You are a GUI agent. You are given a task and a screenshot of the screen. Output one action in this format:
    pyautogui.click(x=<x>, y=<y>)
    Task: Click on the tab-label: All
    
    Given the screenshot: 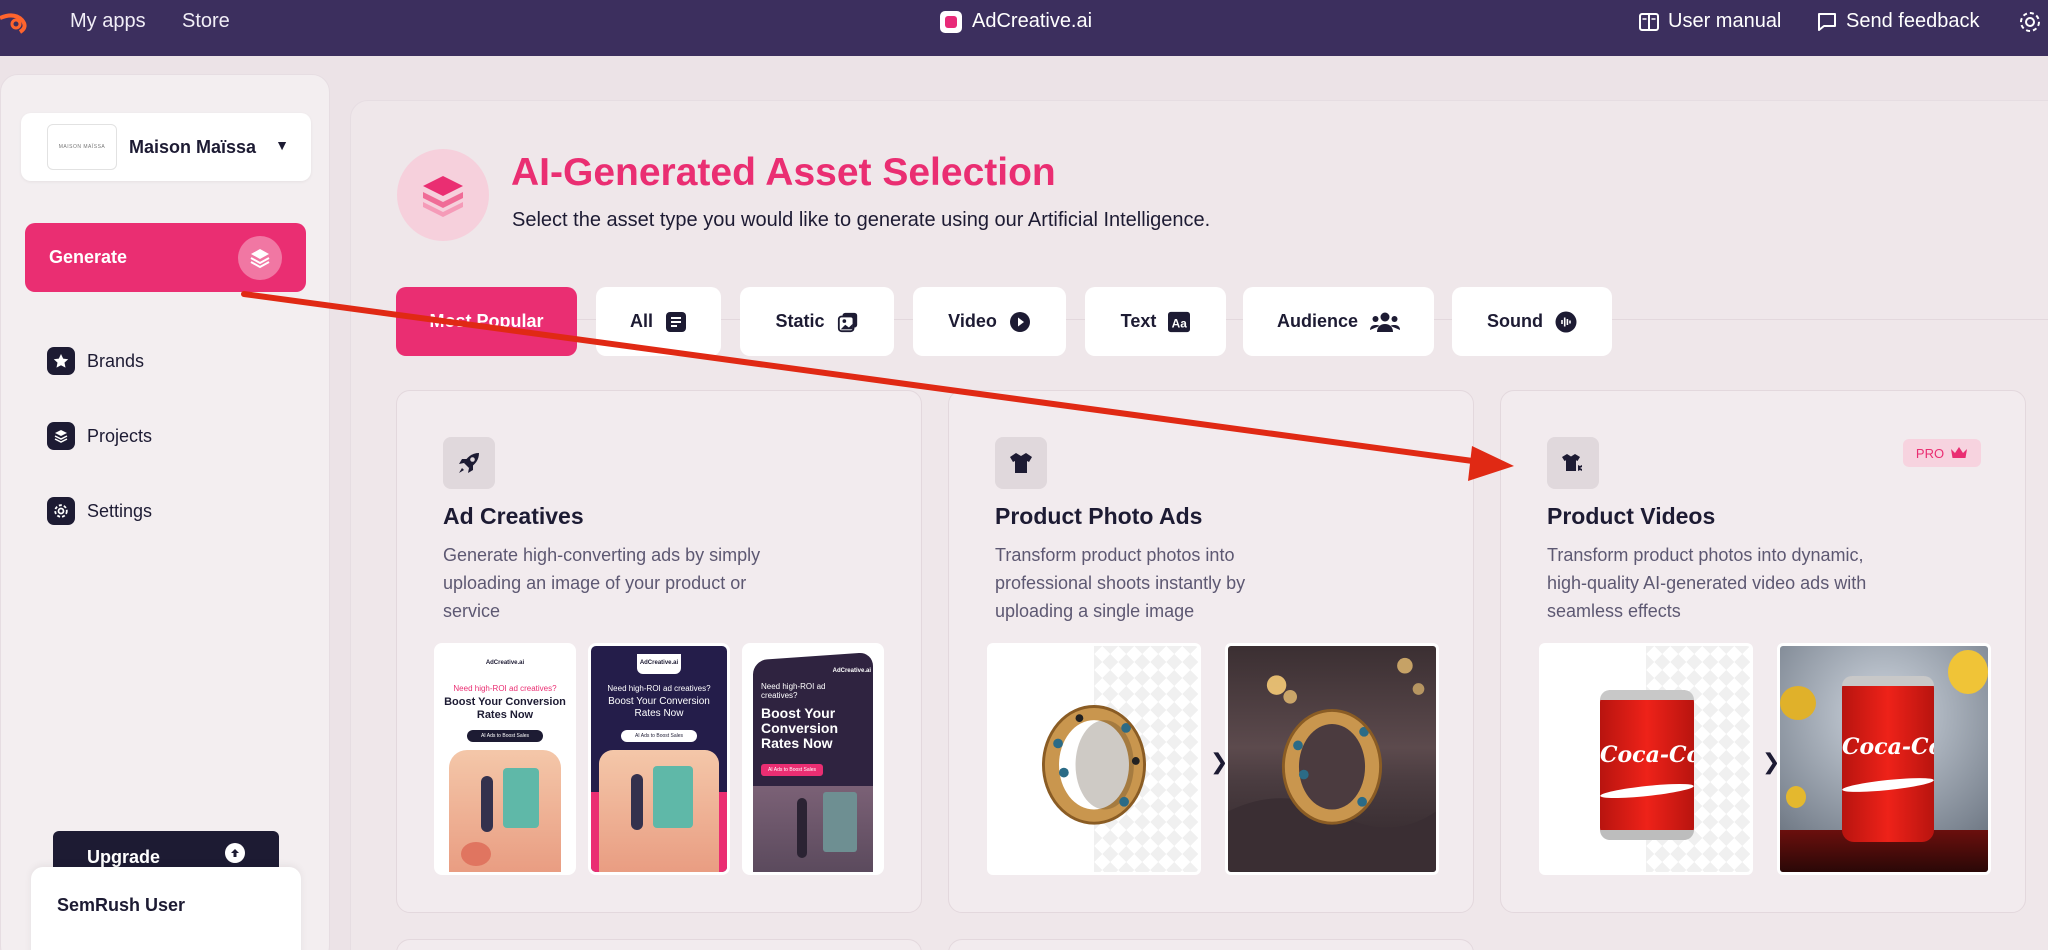 What is the action you would take?
    pyautogui.click(x=641, y=321)
    